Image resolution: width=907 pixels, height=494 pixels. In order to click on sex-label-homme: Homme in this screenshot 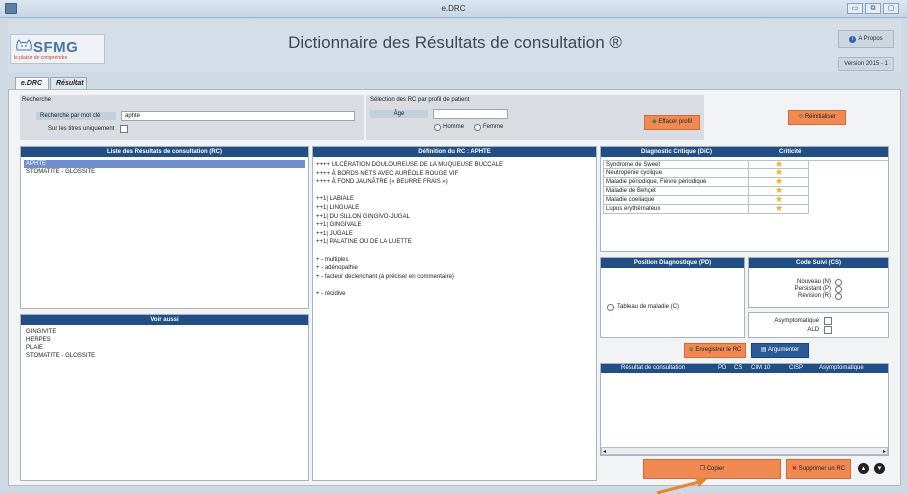, I will do `click(454, 127)`.